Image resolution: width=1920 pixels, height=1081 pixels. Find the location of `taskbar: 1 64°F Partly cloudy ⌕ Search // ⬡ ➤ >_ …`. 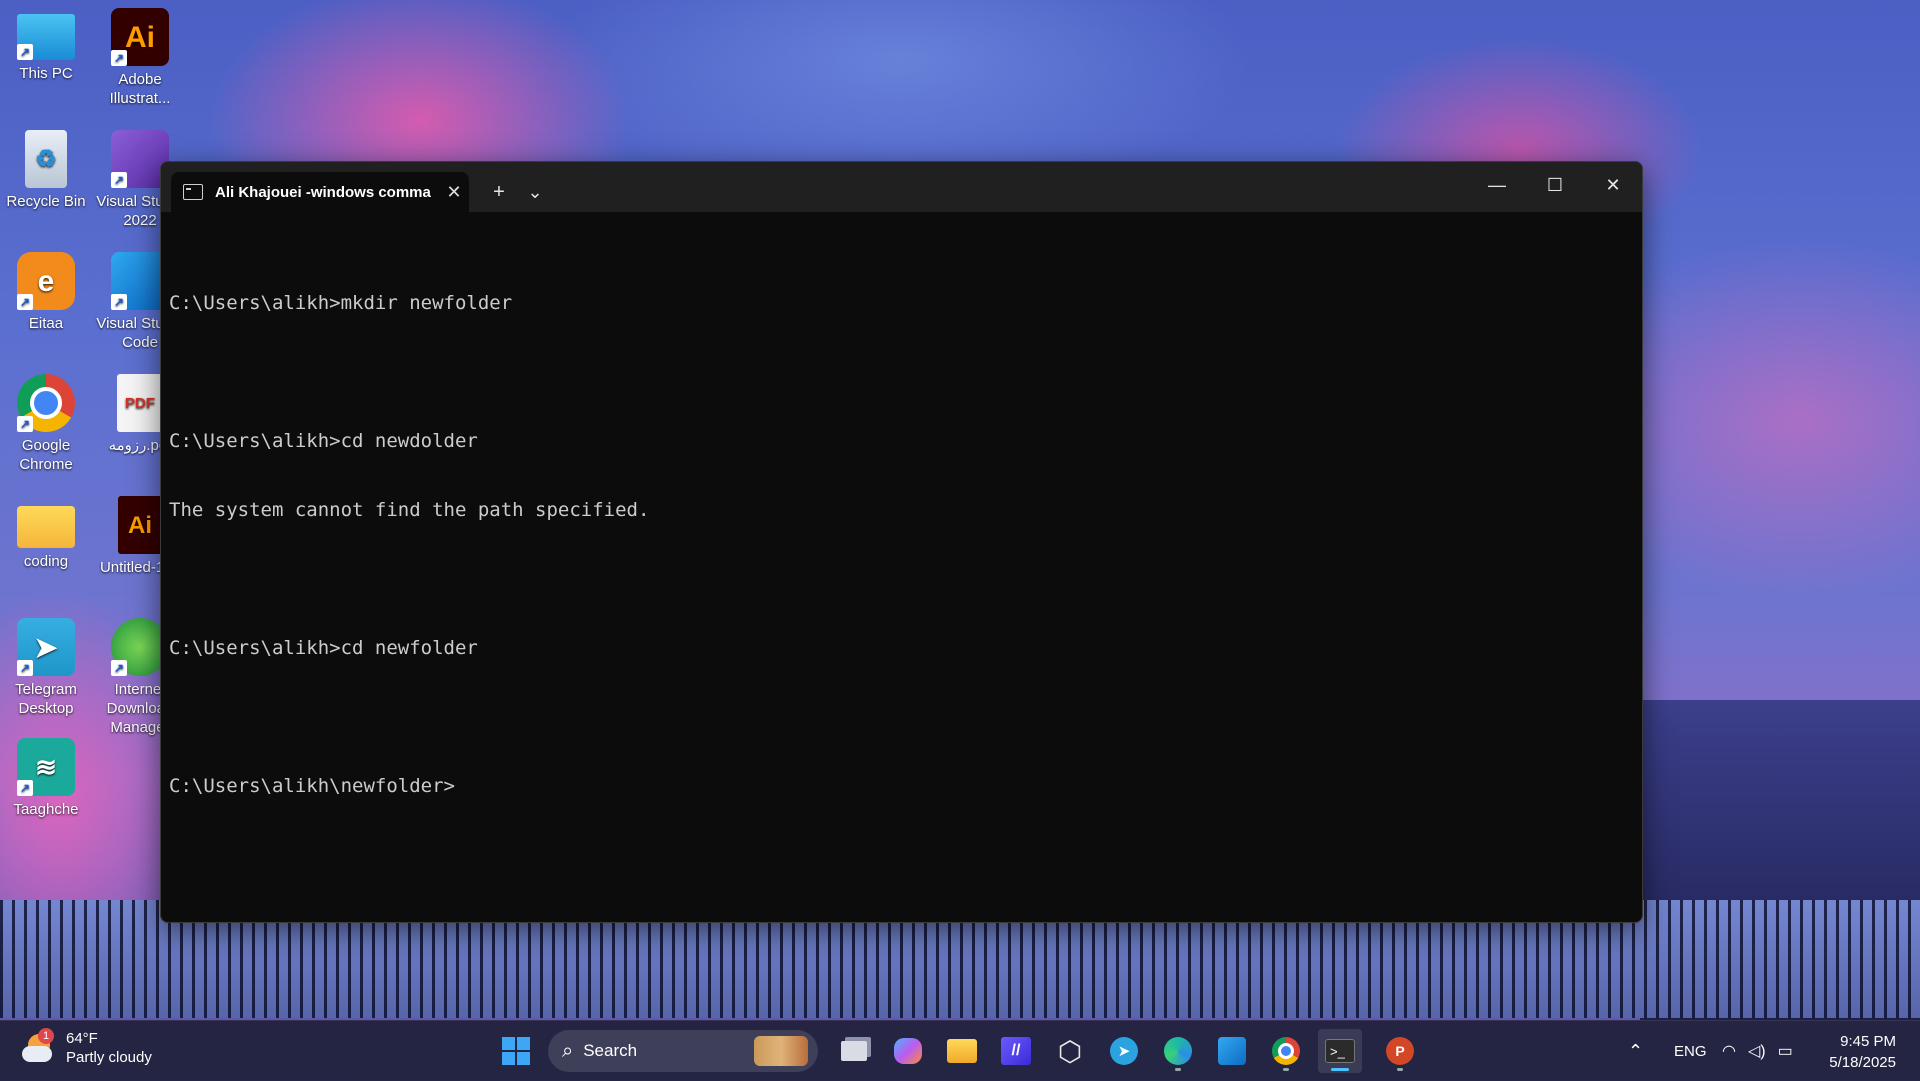

taskbar: 1 64°F Partly cloudy ⌕ Search // ⬡ ➤ >_ … is located at coordinates (960, 1050).